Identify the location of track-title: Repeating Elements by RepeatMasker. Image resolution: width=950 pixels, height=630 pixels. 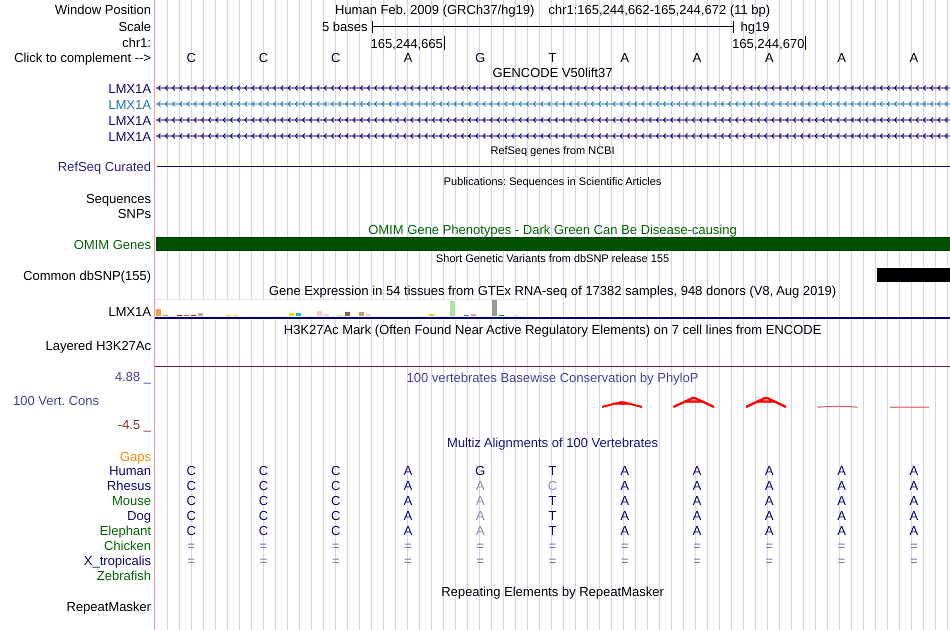
(552, 591).